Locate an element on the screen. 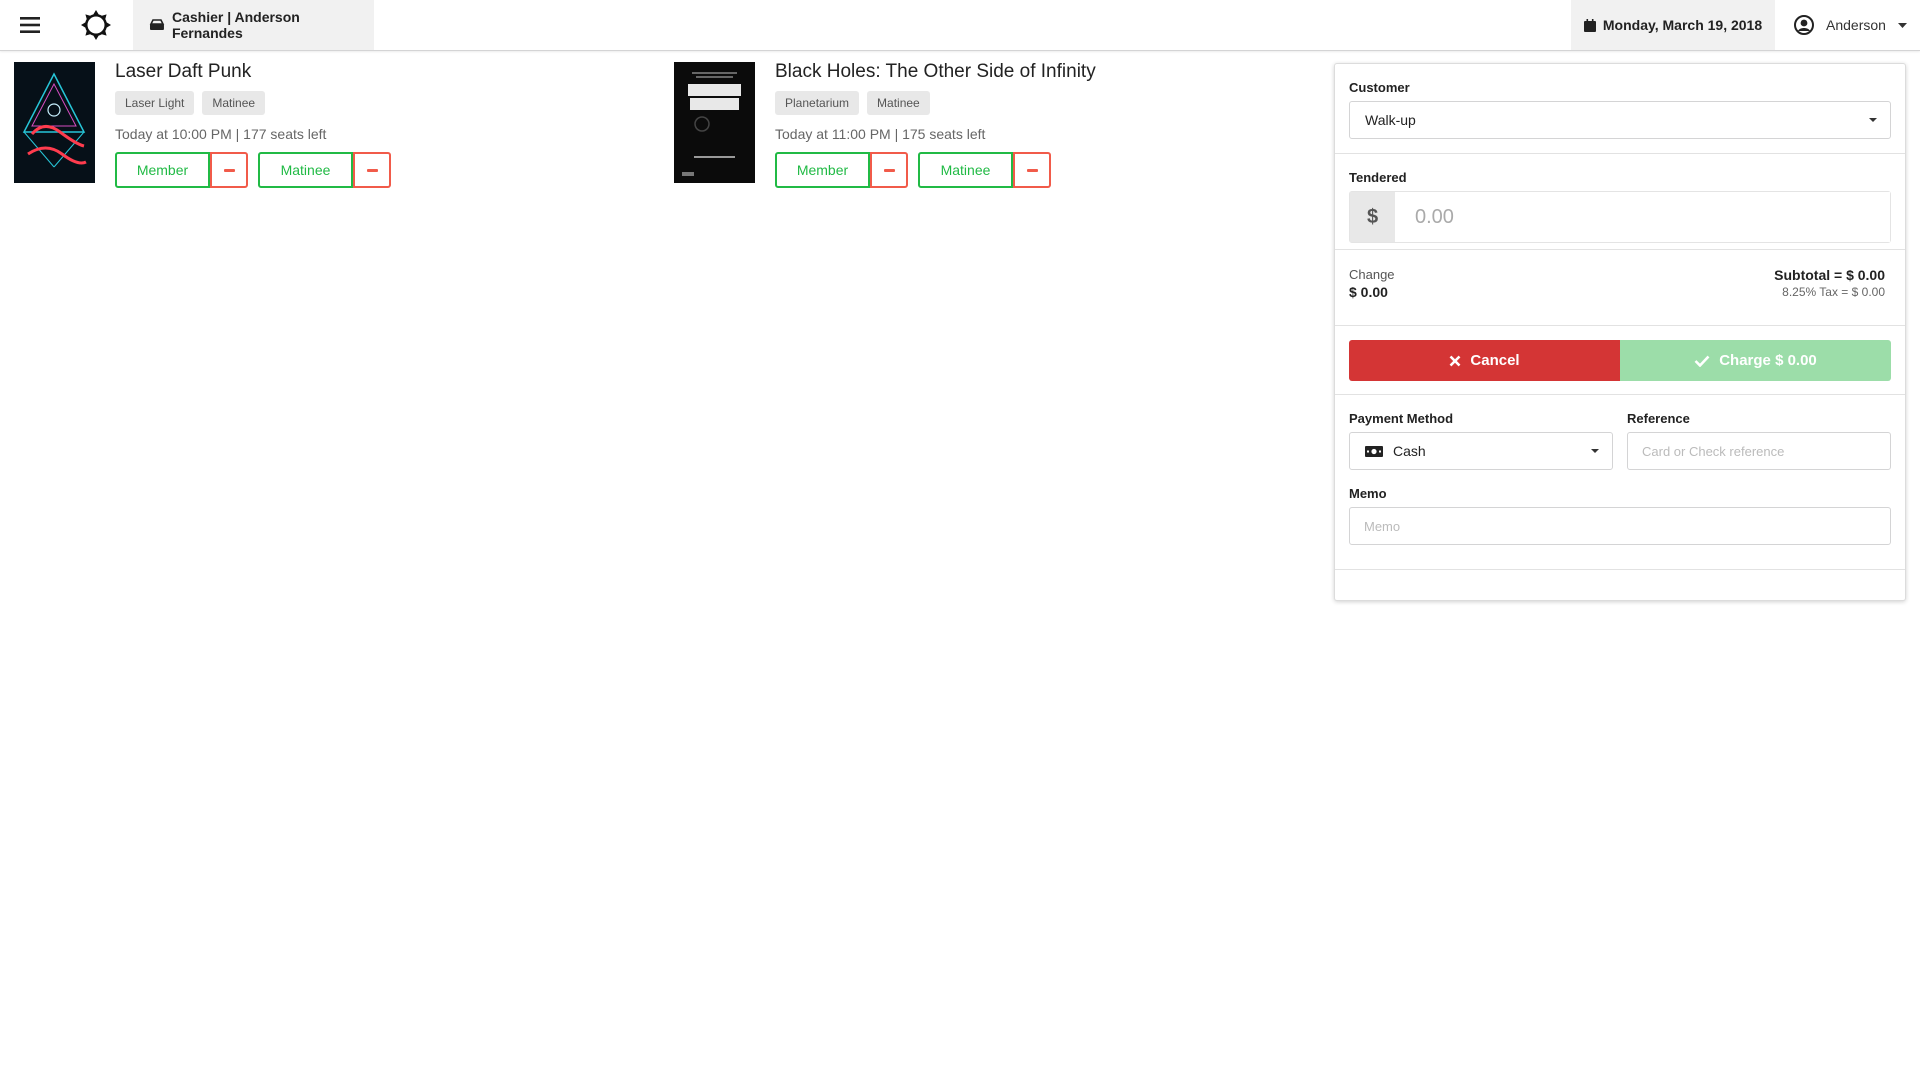  customer-value: Walk-up is located at coordinates (1390, 120).